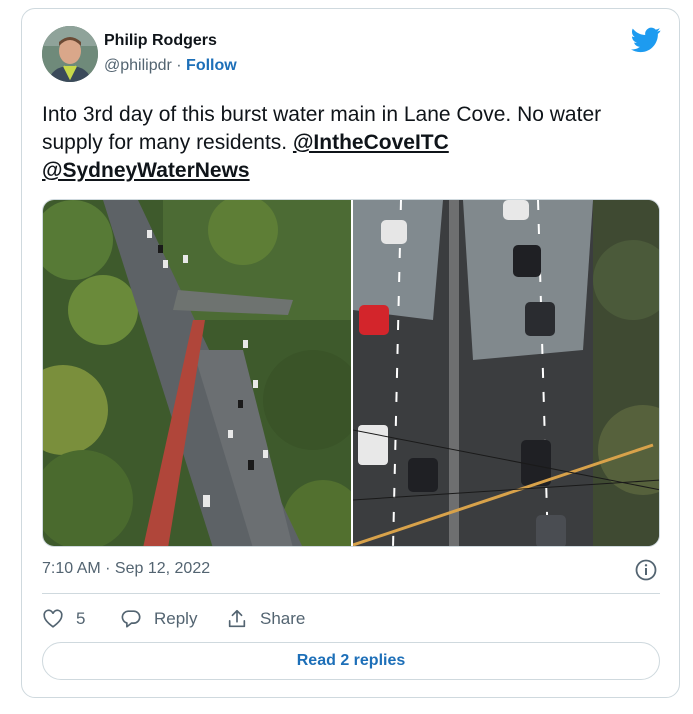 This screenshot has width=693, height=714. Describe the element at coordinates (131, 619) in the screenshot. I see `reply-icon` at that location.